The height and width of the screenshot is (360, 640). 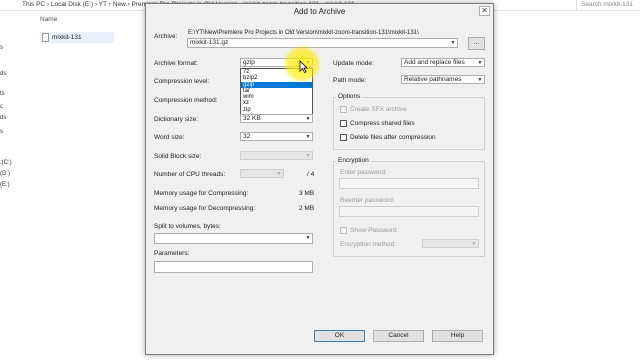 I want to click on compression-level-label: Compression level:, so click(x=182, y=81).